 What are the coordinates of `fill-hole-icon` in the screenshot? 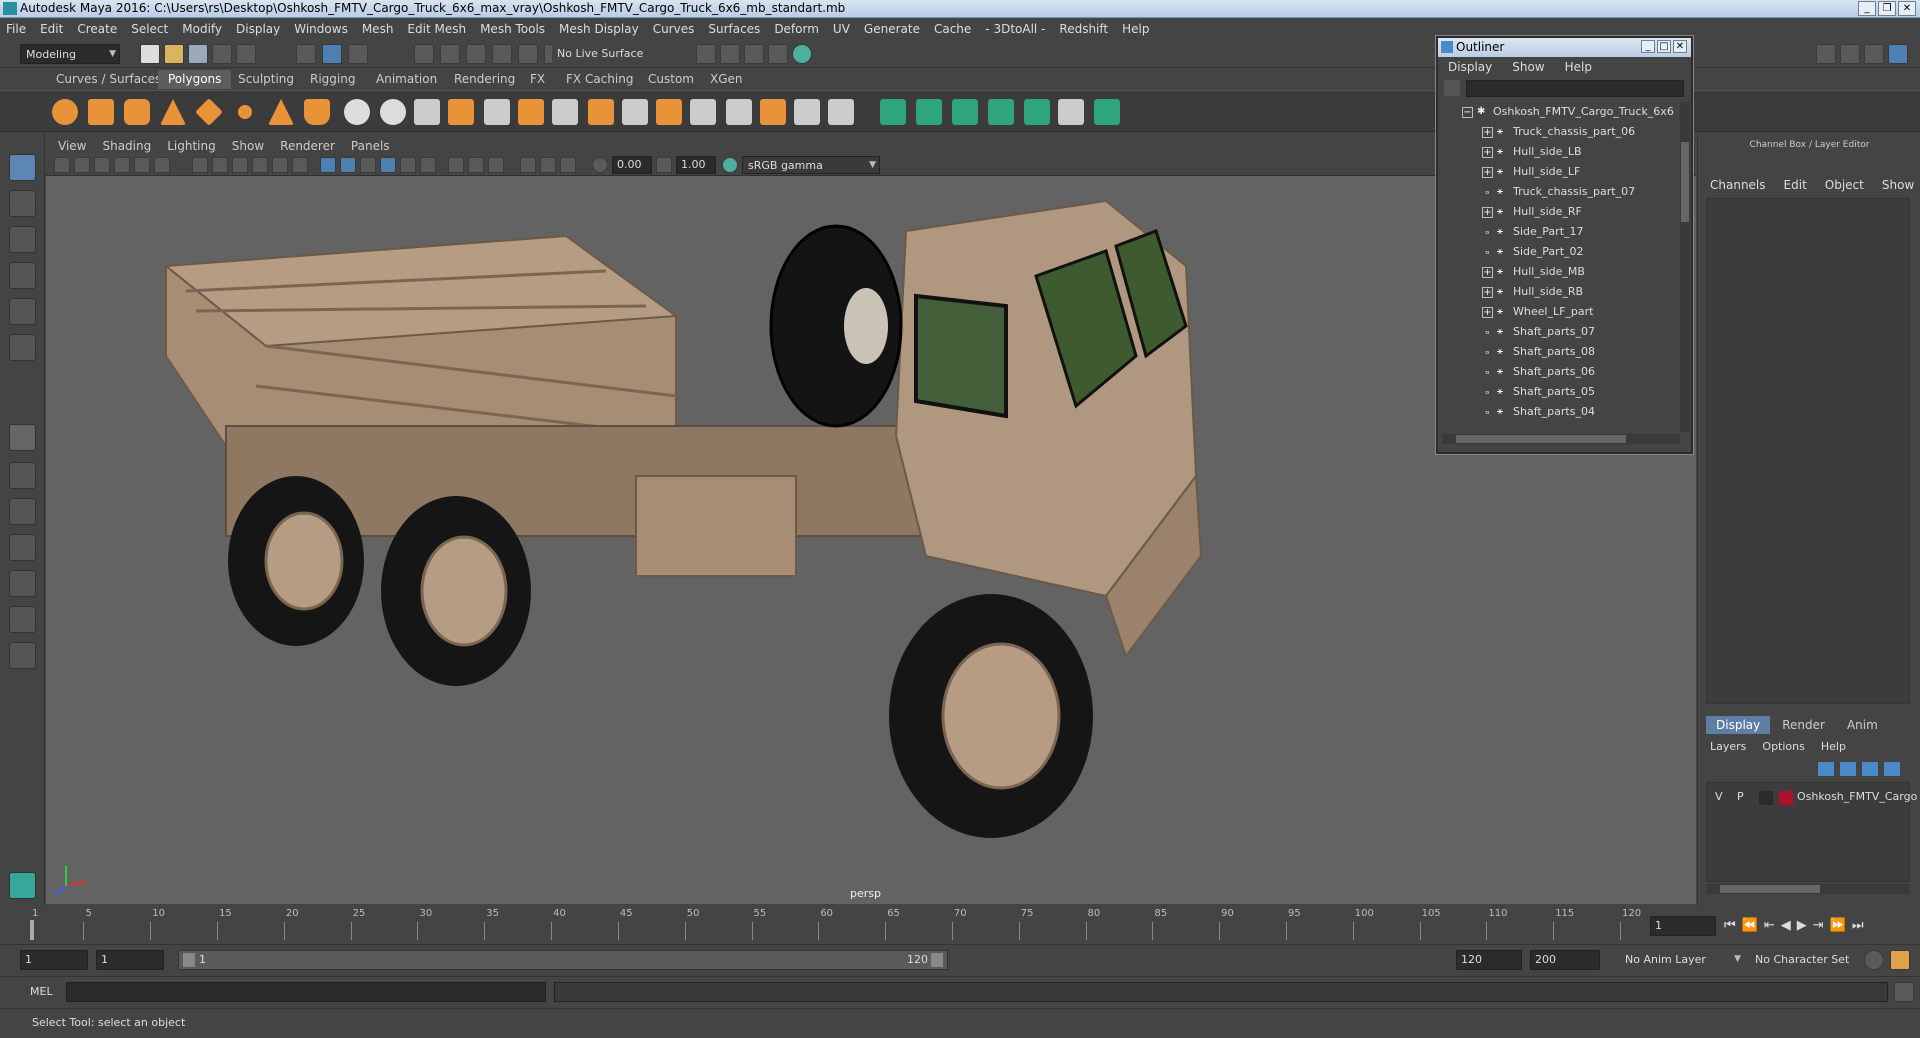 It's located at (669, 112).